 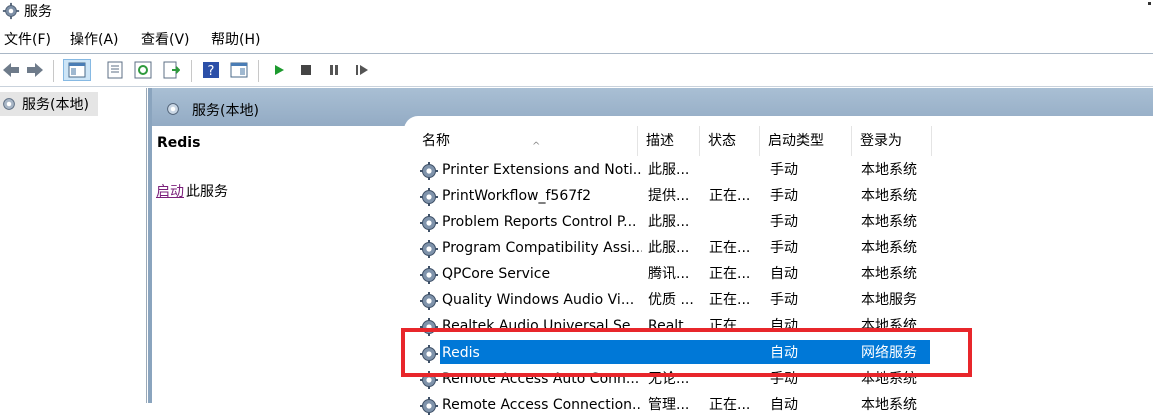 I want to click on service-detail-pane: Redis 启动 此服务, so click(x=276, y=264).